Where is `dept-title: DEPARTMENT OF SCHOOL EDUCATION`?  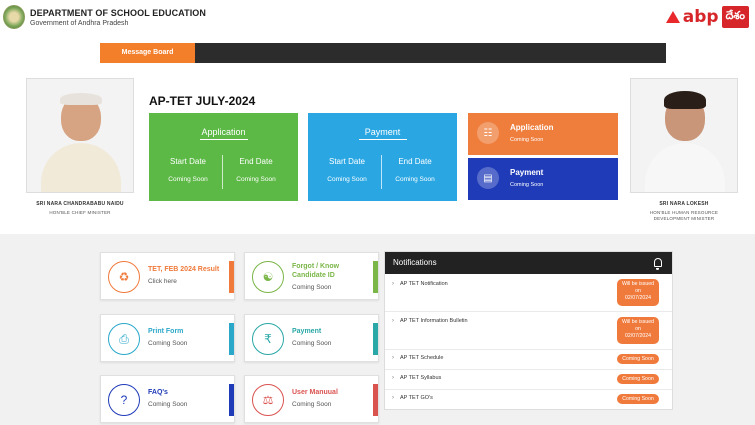 dept-title: DEPARTMENT OF SCHOOL EDUCATION is located at coordinates (118, 13).